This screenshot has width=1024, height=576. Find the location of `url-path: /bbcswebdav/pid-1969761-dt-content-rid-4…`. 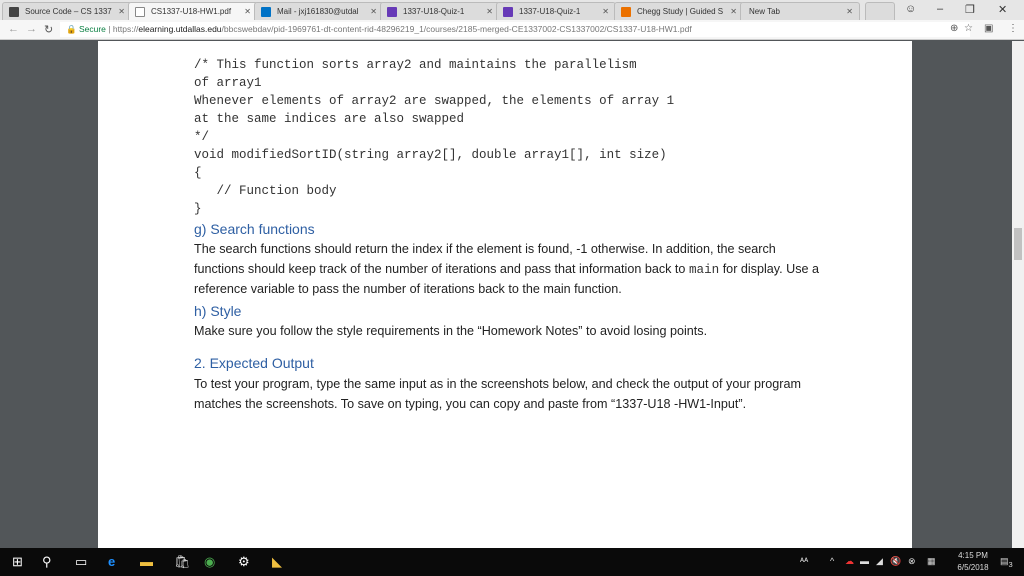

url-path: /bbcswebdav/pid-1969761-dt-content-rid-4… is located at coordinates (456, 29).